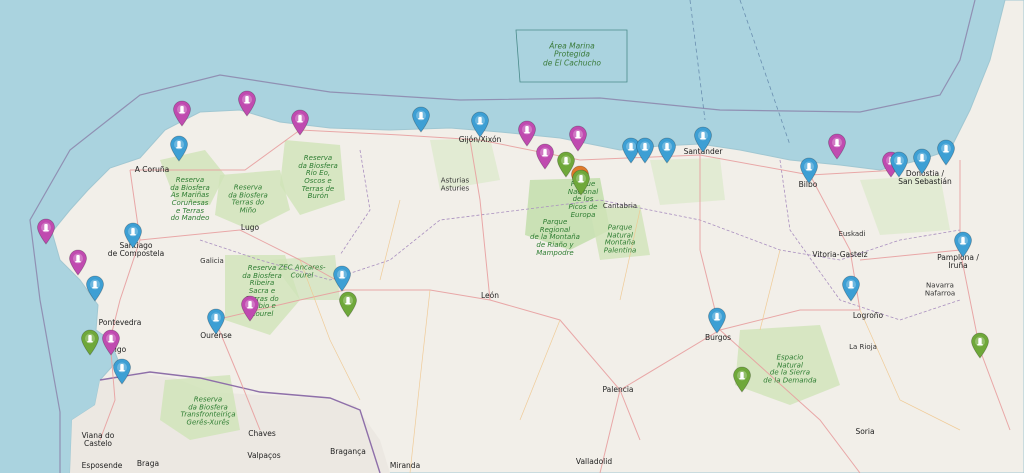 This screenshot has width=1024, height=473. What do you see at coordinates (618, 389) in the screenshot?
I see `map-label-palencia: Palencia` at bounding box center [618, 389].